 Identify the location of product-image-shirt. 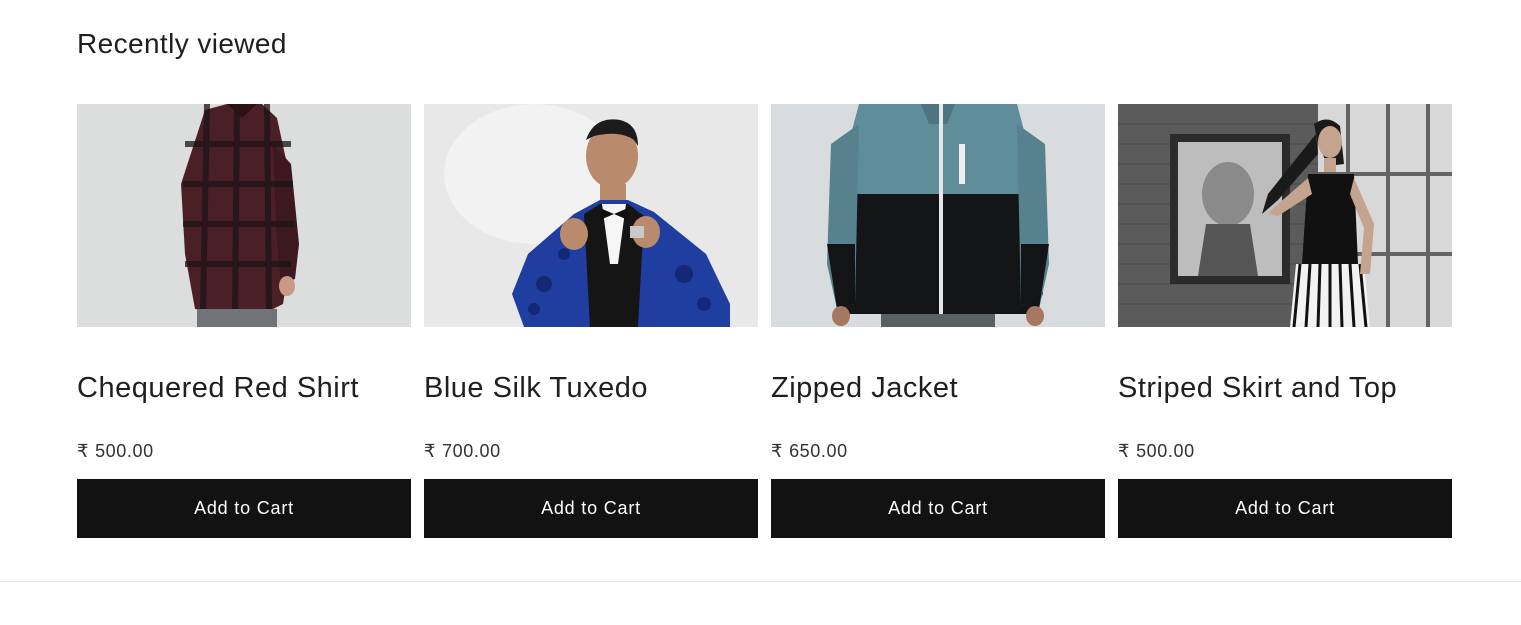
(244, 215).